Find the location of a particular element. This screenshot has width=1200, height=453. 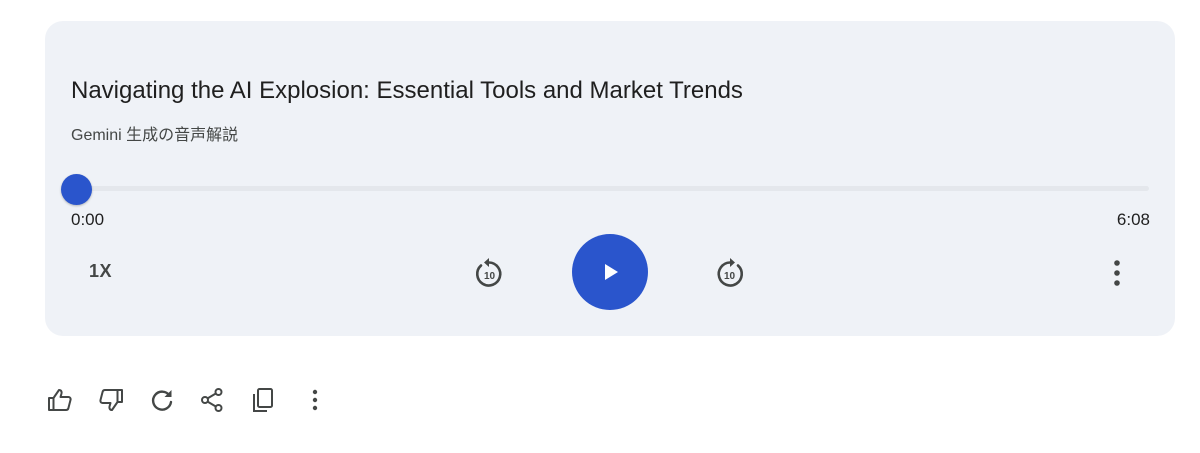

more-actions-button is located at coordinates (315, 400).